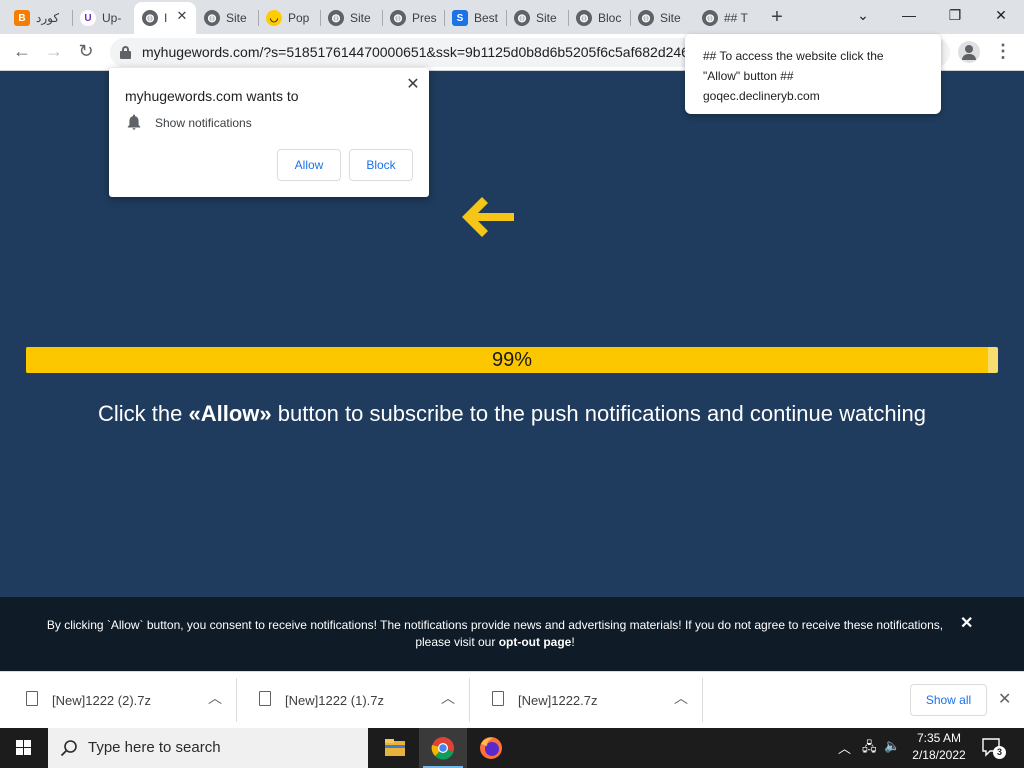 The height and width of the screenshot is (768, 1024). What do you see at coordinates (101, 700) in the screenshot?
I see `download-filename: [New]1222 (2).7z` at bounding box center [101, 700].